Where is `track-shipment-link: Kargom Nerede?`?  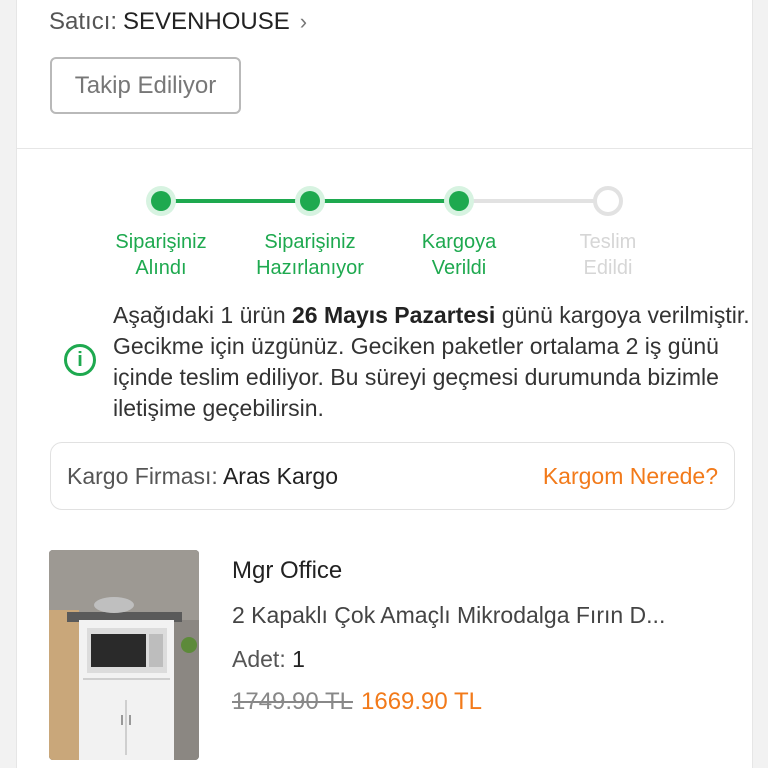
track-shipment-link: Kargom Nerede? is located at coordinates (630, 476).